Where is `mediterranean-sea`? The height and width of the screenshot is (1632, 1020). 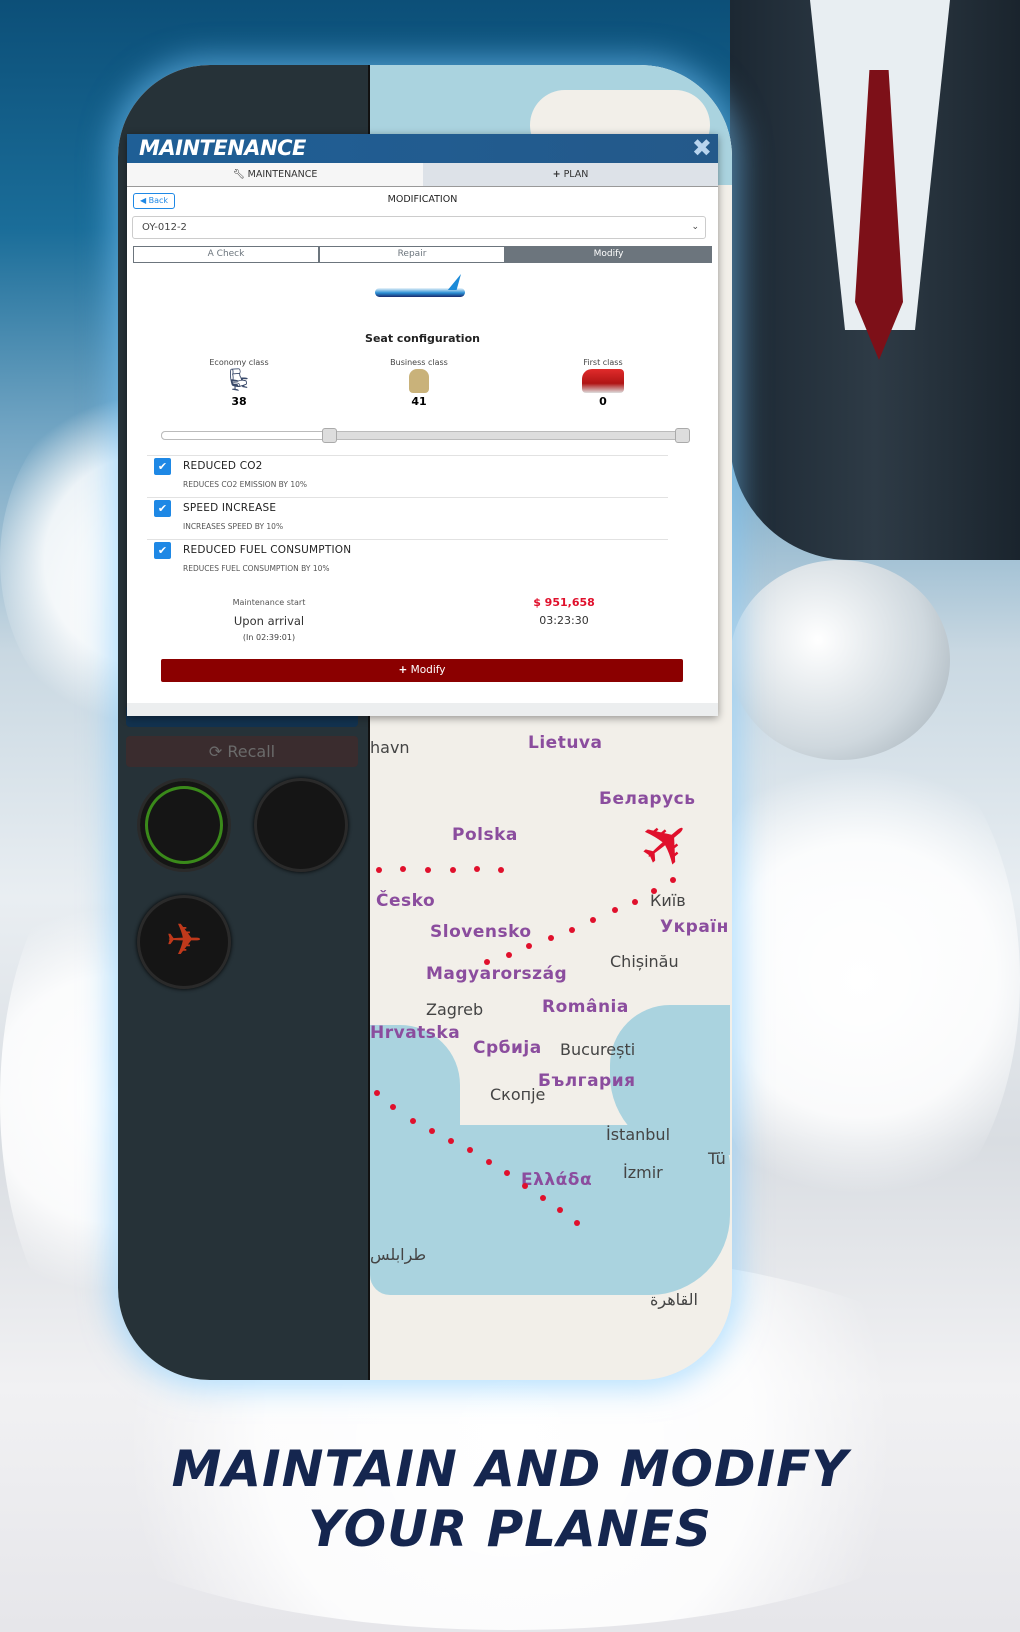
mediterranean-sea is located at coordinates (550, 1210).